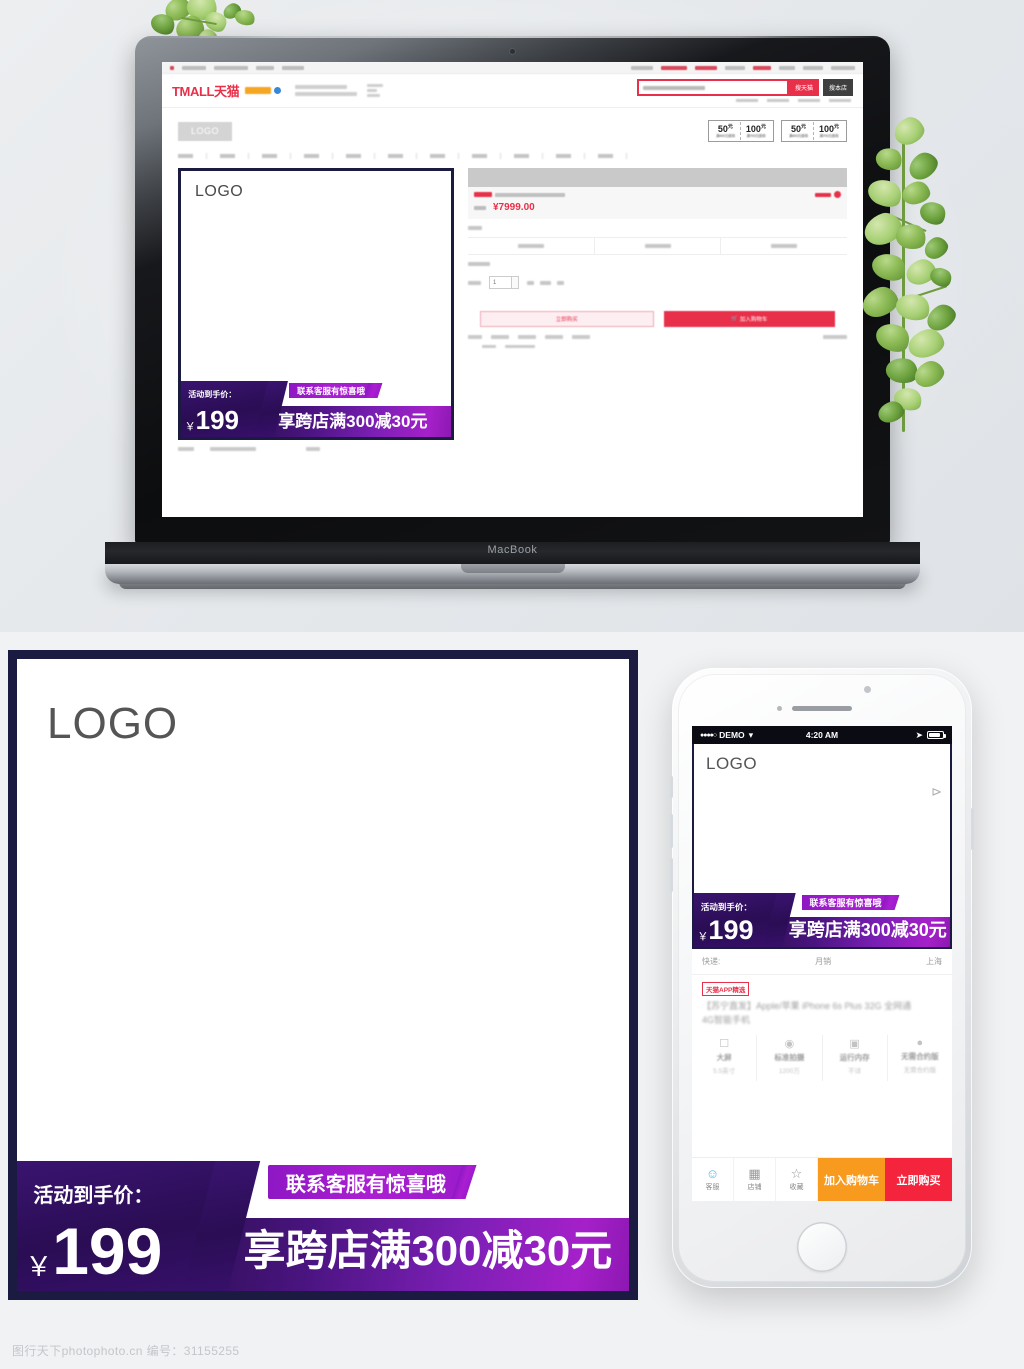  Describe the element at coordinates (919, 734) in the screenshot. I see `location-arrow-icon: ➤` at that location.